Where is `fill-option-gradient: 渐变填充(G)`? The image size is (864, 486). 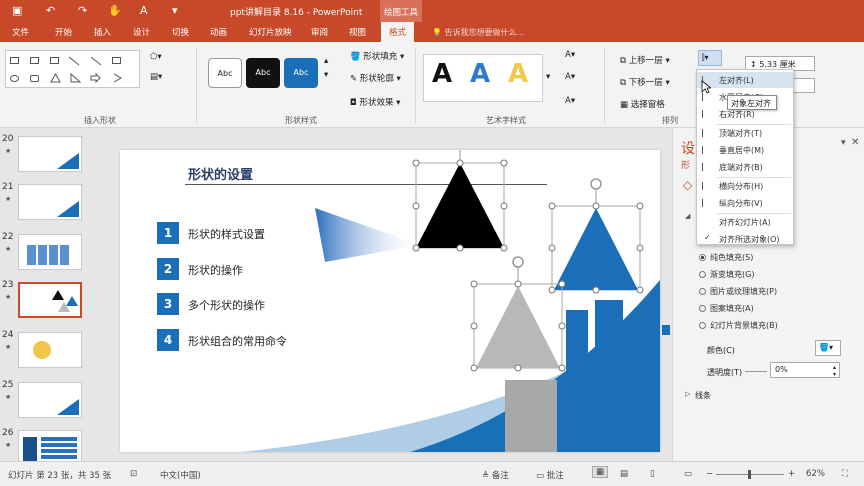
fill-option-gradient: 渐变填充(G) is located at coordinates (726, 274).